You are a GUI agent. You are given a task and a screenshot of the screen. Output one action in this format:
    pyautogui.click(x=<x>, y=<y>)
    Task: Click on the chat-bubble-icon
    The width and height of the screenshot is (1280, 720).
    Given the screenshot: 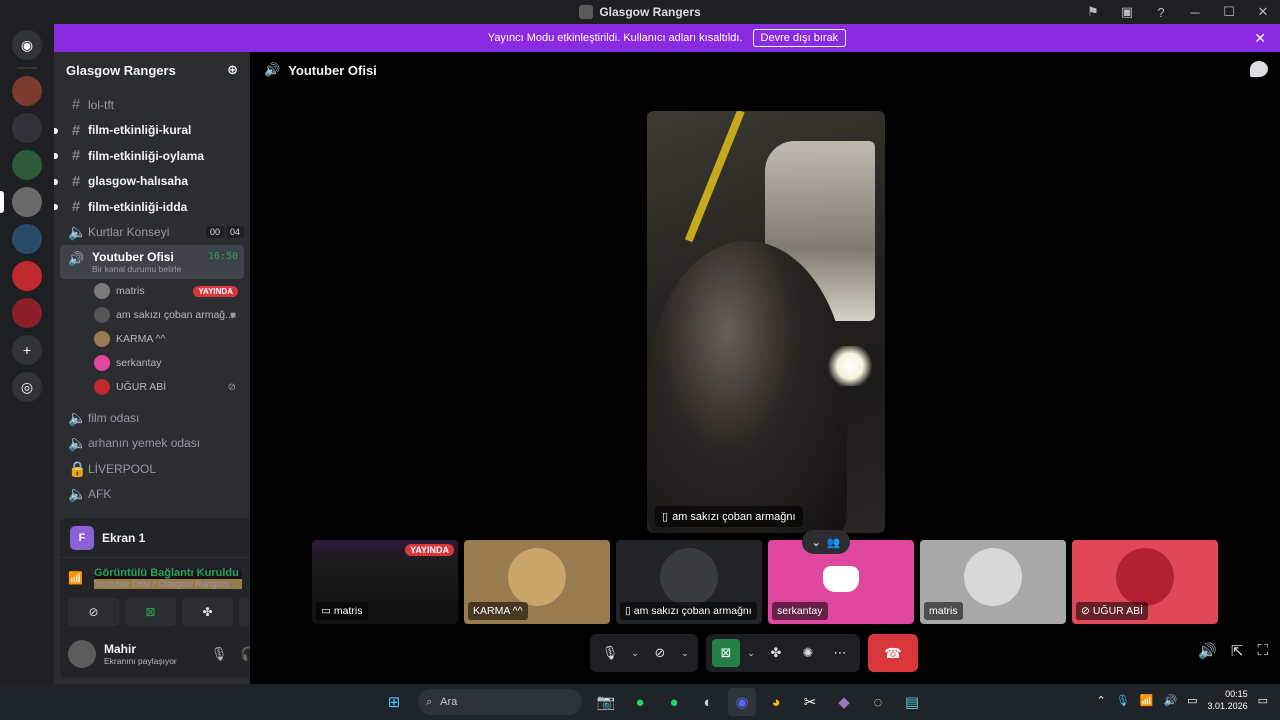 What is the action you would take?
    pyautogui.click(x=1259, y=69)
    